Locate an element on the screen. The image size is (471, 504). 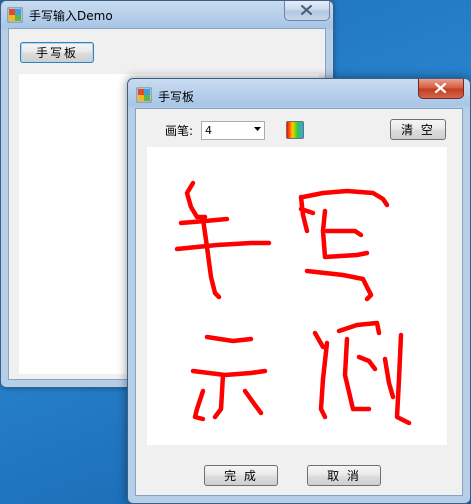
pen-size-value: 4 is located at coordinates (208, 130).